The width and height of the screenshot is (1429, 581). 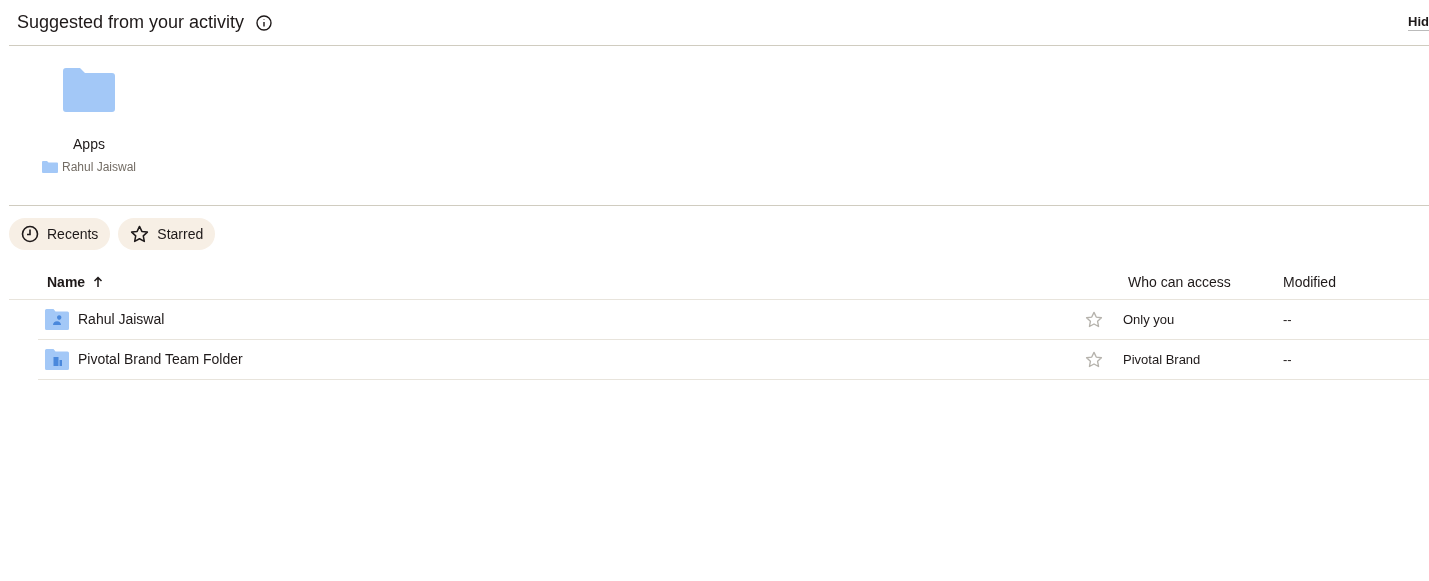 What do you see at coordinates (1418, 22) in the screenshot?
I see `hide-link: Hid` at bounding box center [1418, 22].